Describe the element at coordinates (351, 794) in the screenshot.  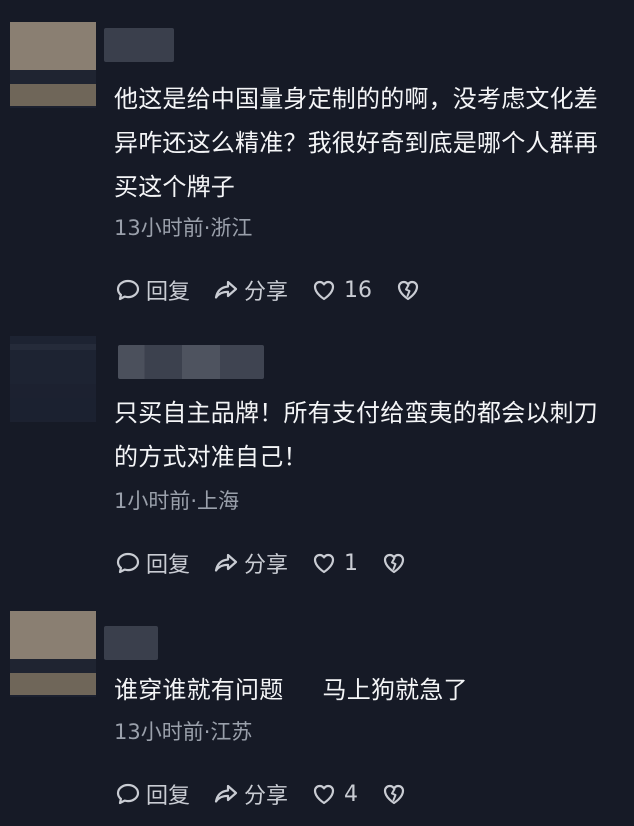
I see `like-count: 4` at that location.